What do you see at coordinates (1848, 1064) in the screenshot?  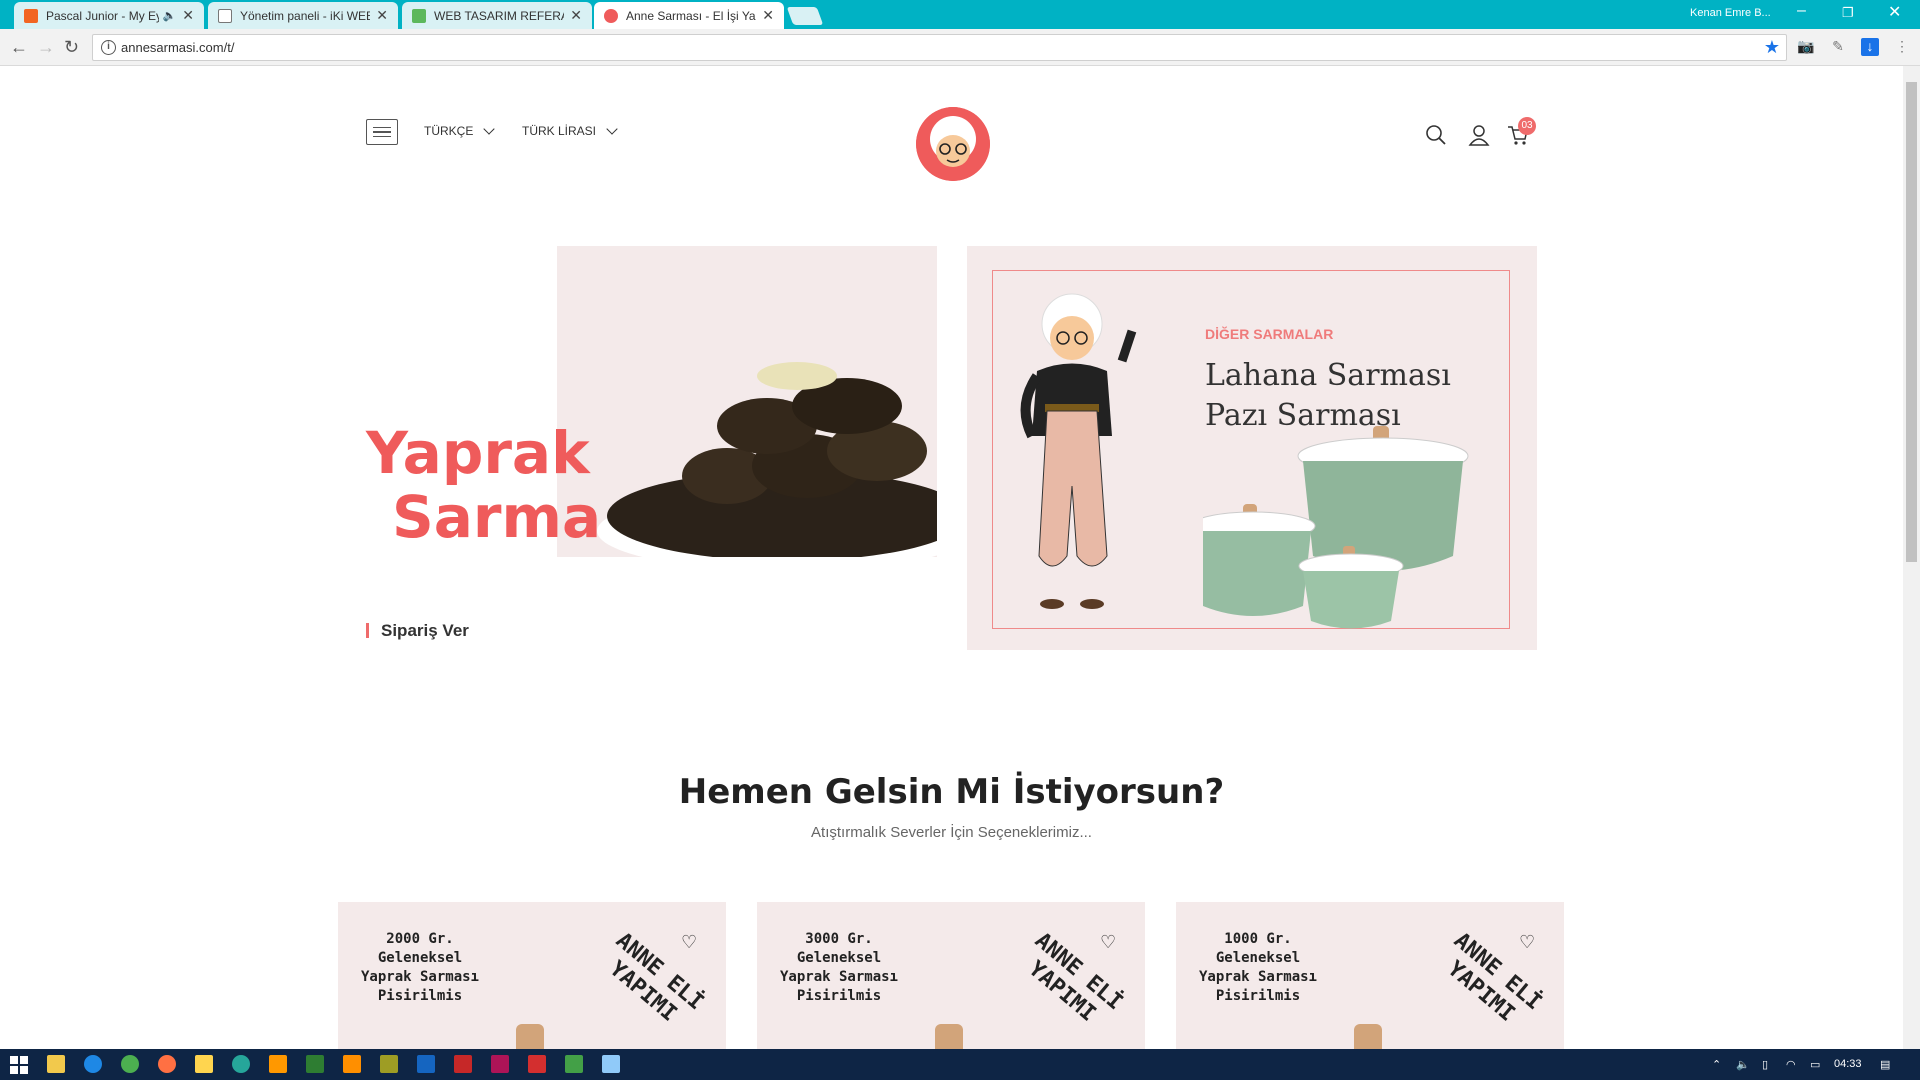 I see `clock: 04:33` at bounding box center [1848, 1064].